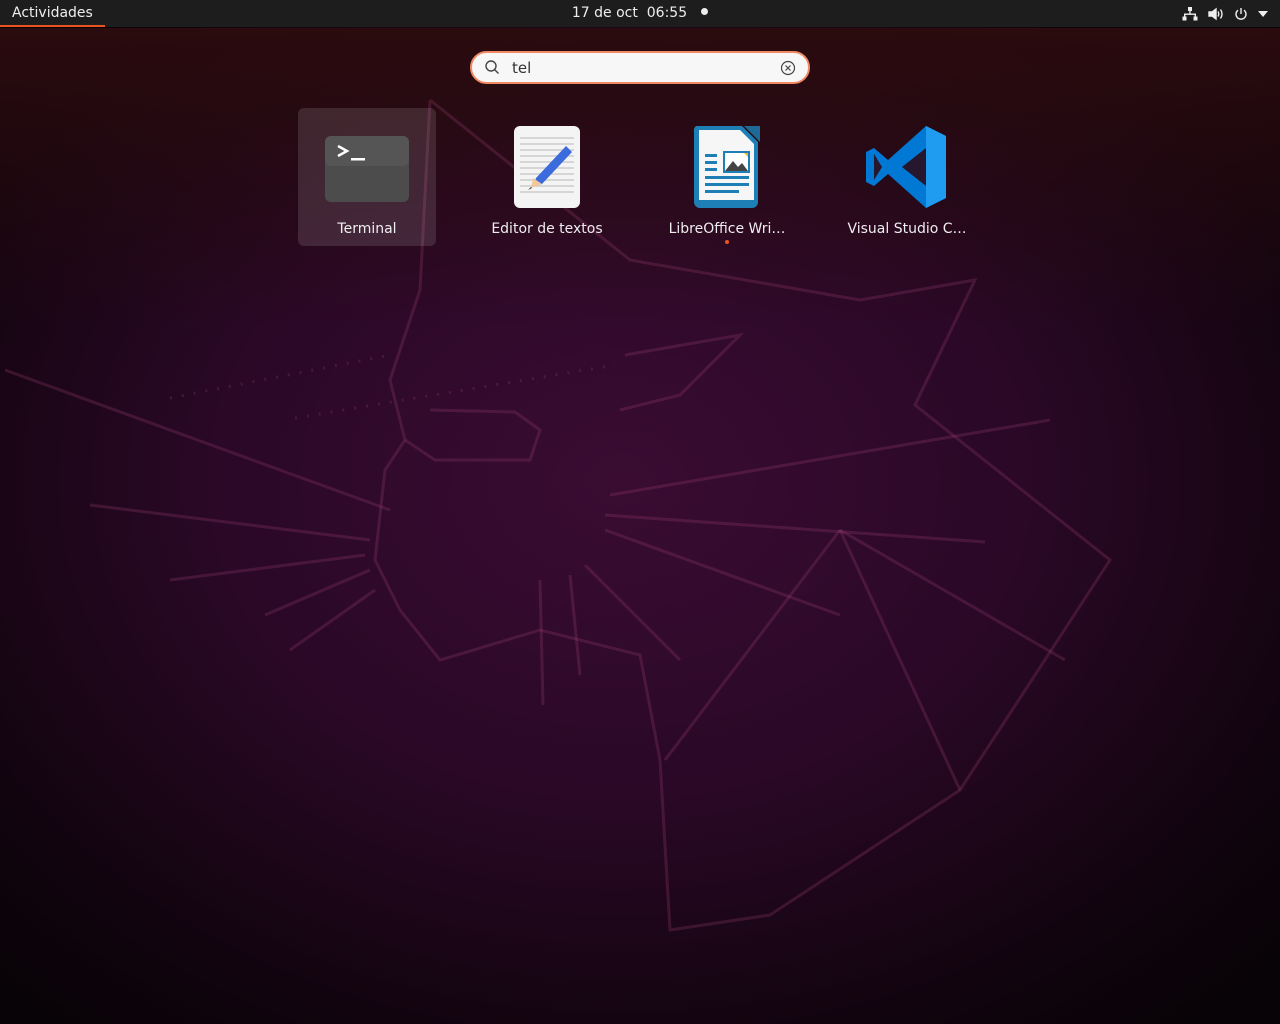  Describe the element at coordinates (788, 68) in the screenshot. I see `clear-search-icon` at that location.